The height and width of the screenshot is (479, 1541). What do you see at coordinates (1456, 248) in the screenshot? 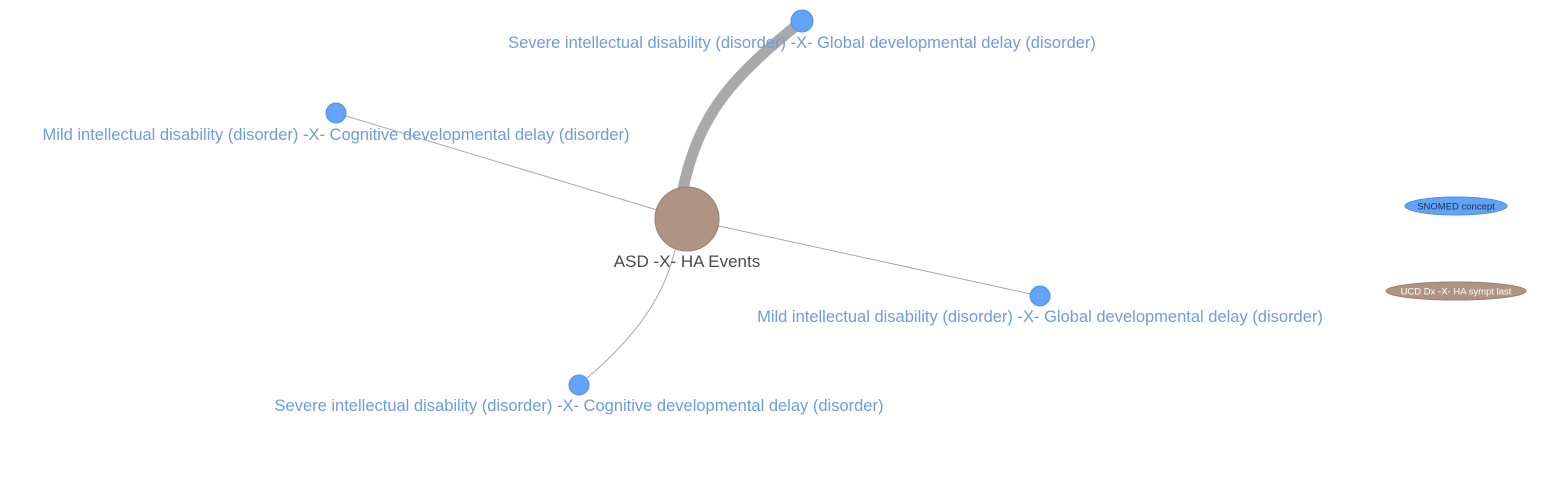
I see `legend: SNOMED concept UCD Dx -X- HA sympt last` at bounding box center [1456, 248].